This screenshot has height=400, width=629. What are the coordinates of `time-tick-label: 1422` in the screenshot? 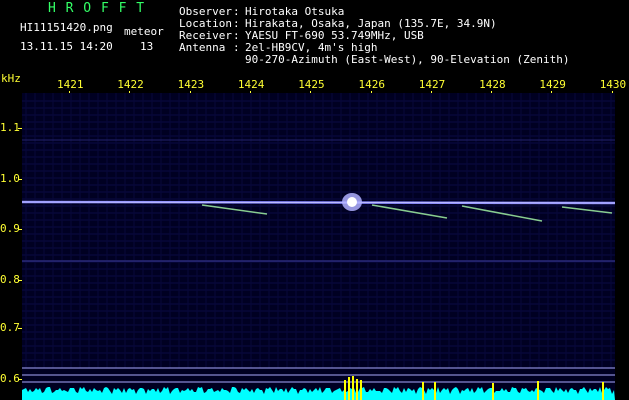 It's located at (130, 84).